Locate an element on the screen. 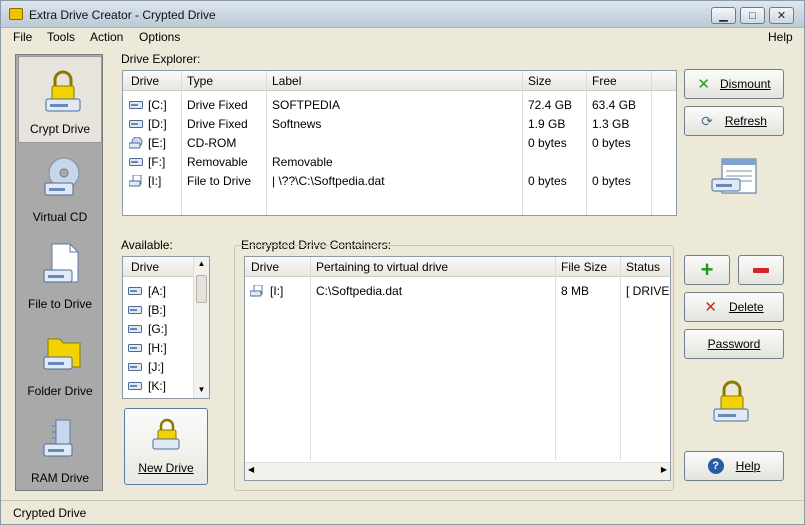 The image size is (805, 525). status-text: Crypted Drive is located at coordinates (50, 513).